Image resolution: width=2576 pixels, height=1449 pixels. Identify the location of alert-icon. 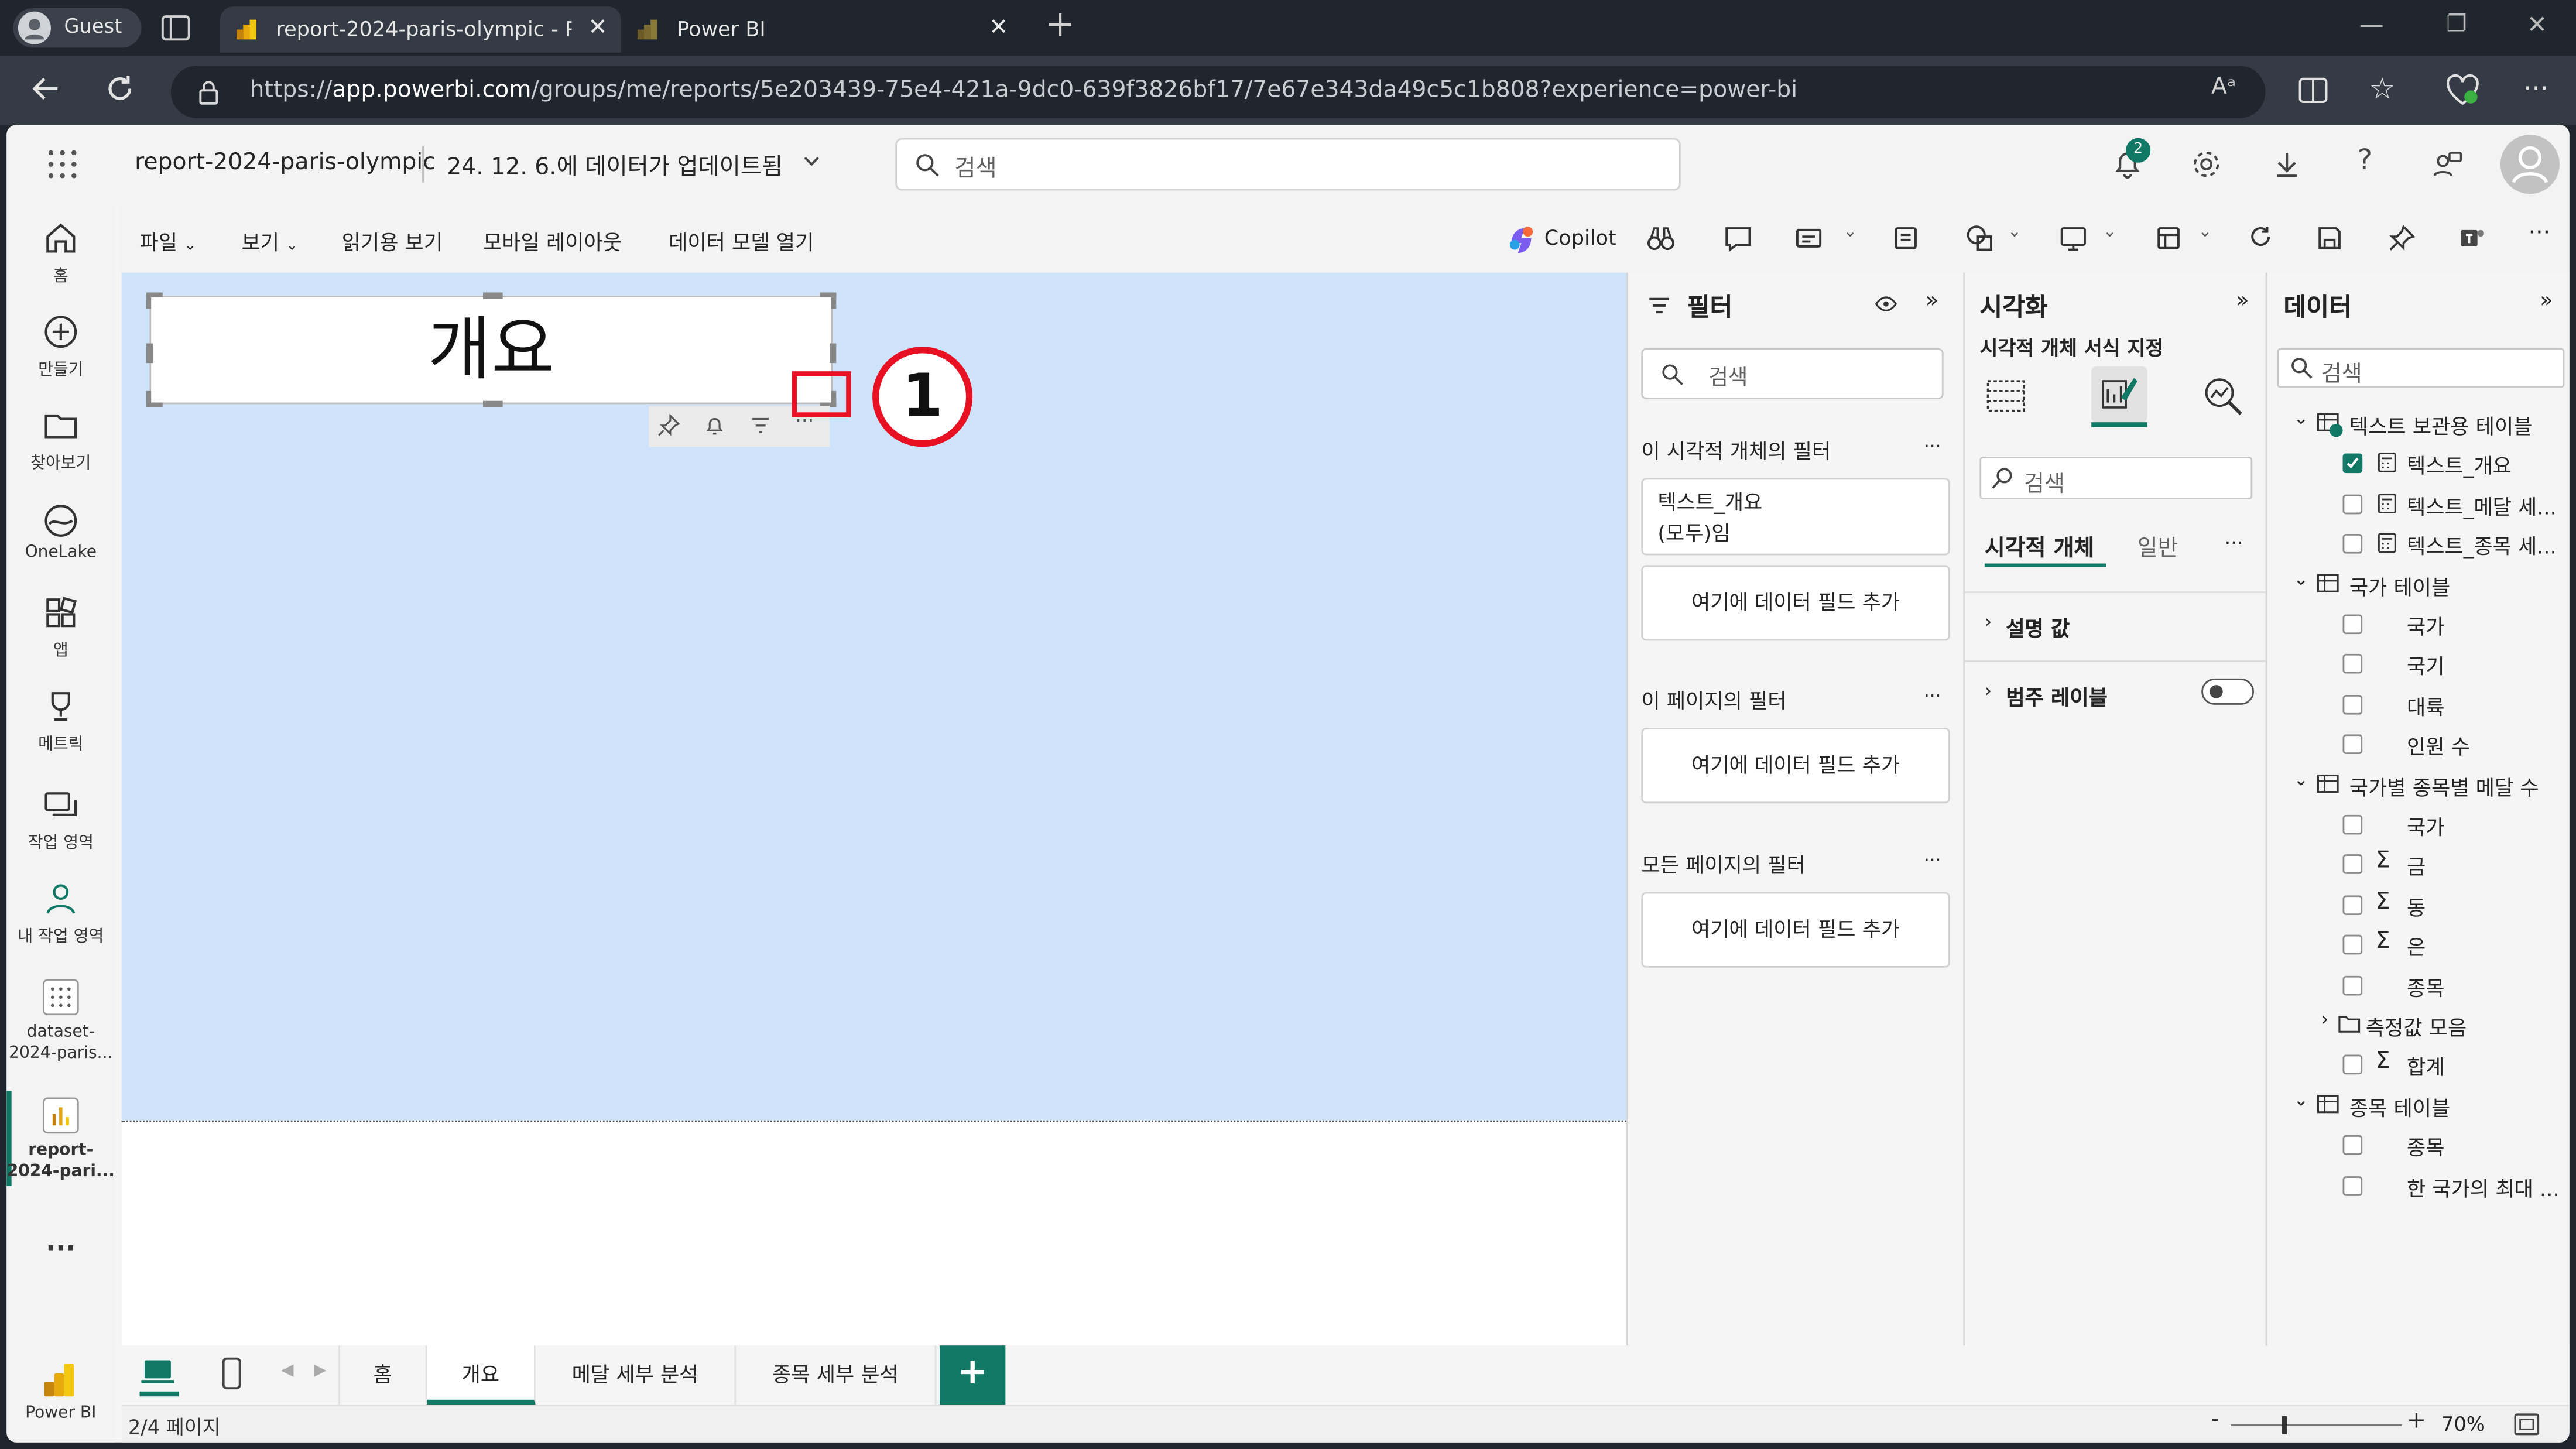
(714, 425).